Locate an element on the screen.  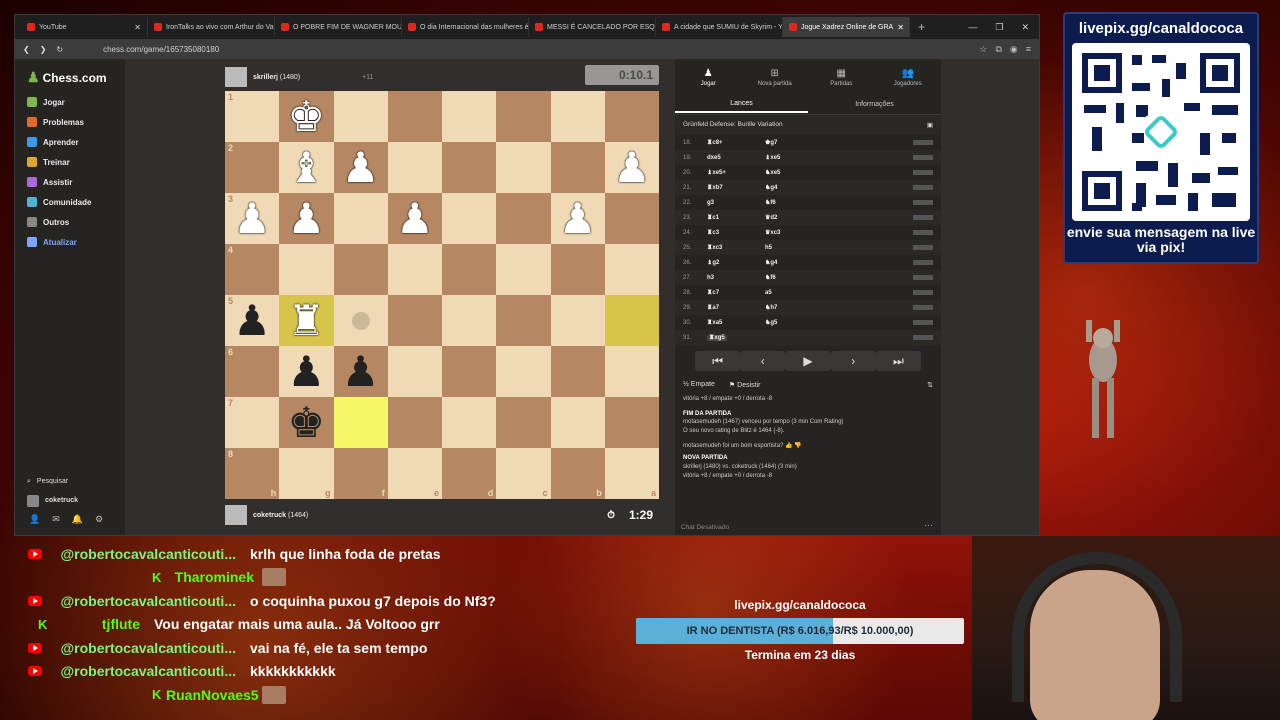
black-move: h5 is located at coordinates (825, 248).